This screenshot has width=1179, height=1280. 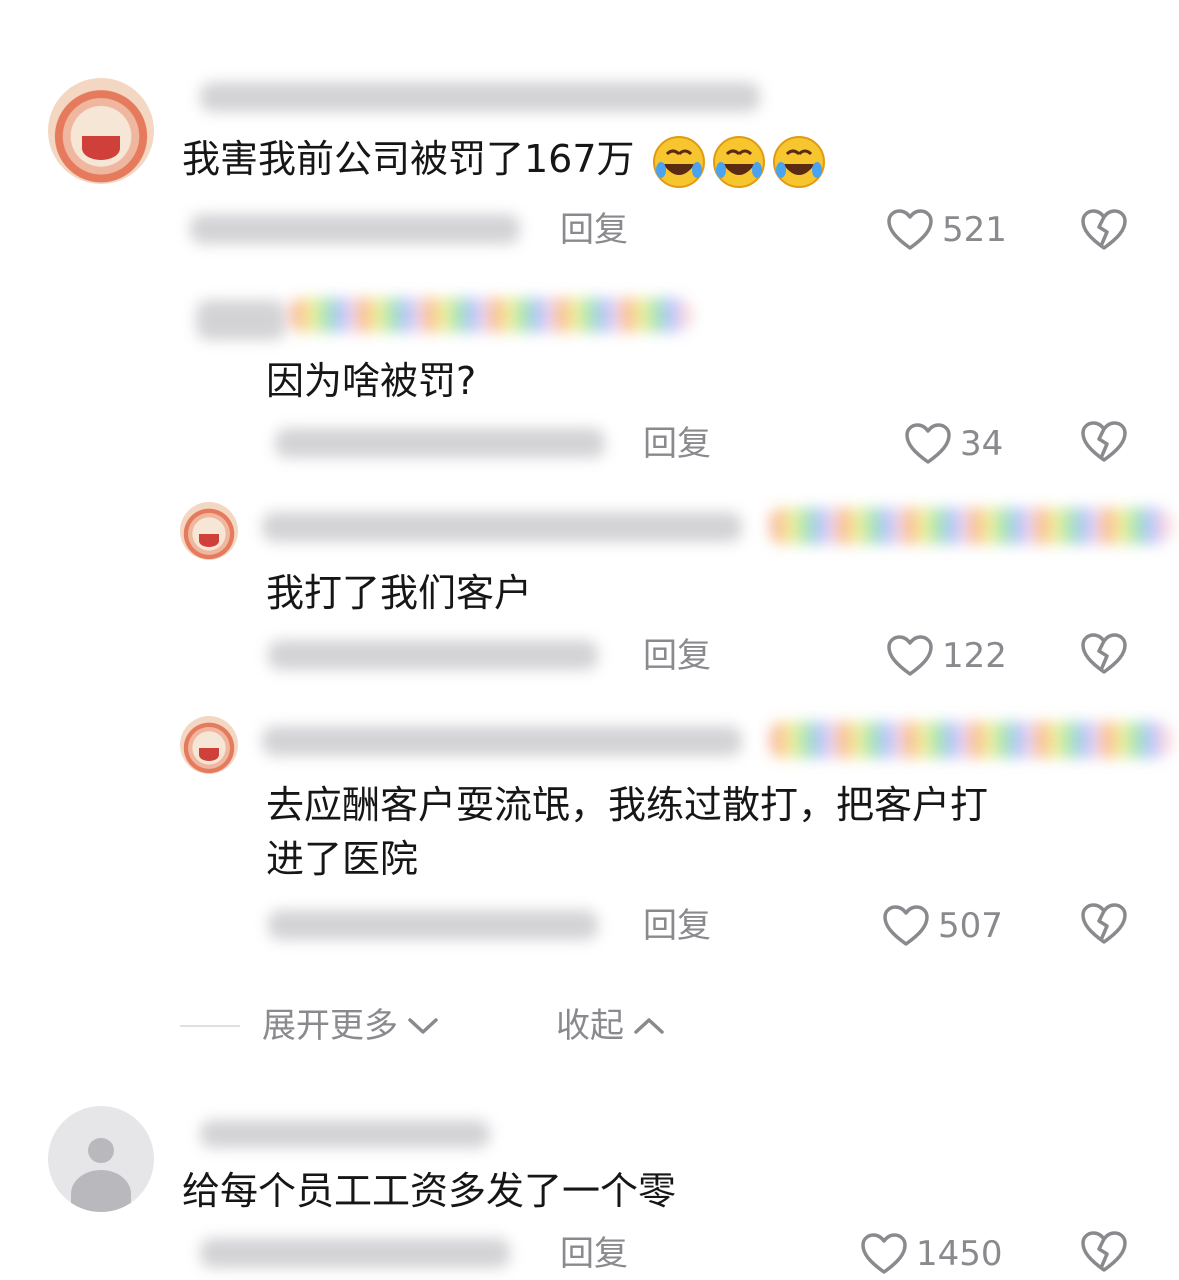 What do you see at coordinates (974, 230) in the screenshot?
I see `like-count: 521` at bounding box center [974, 230].